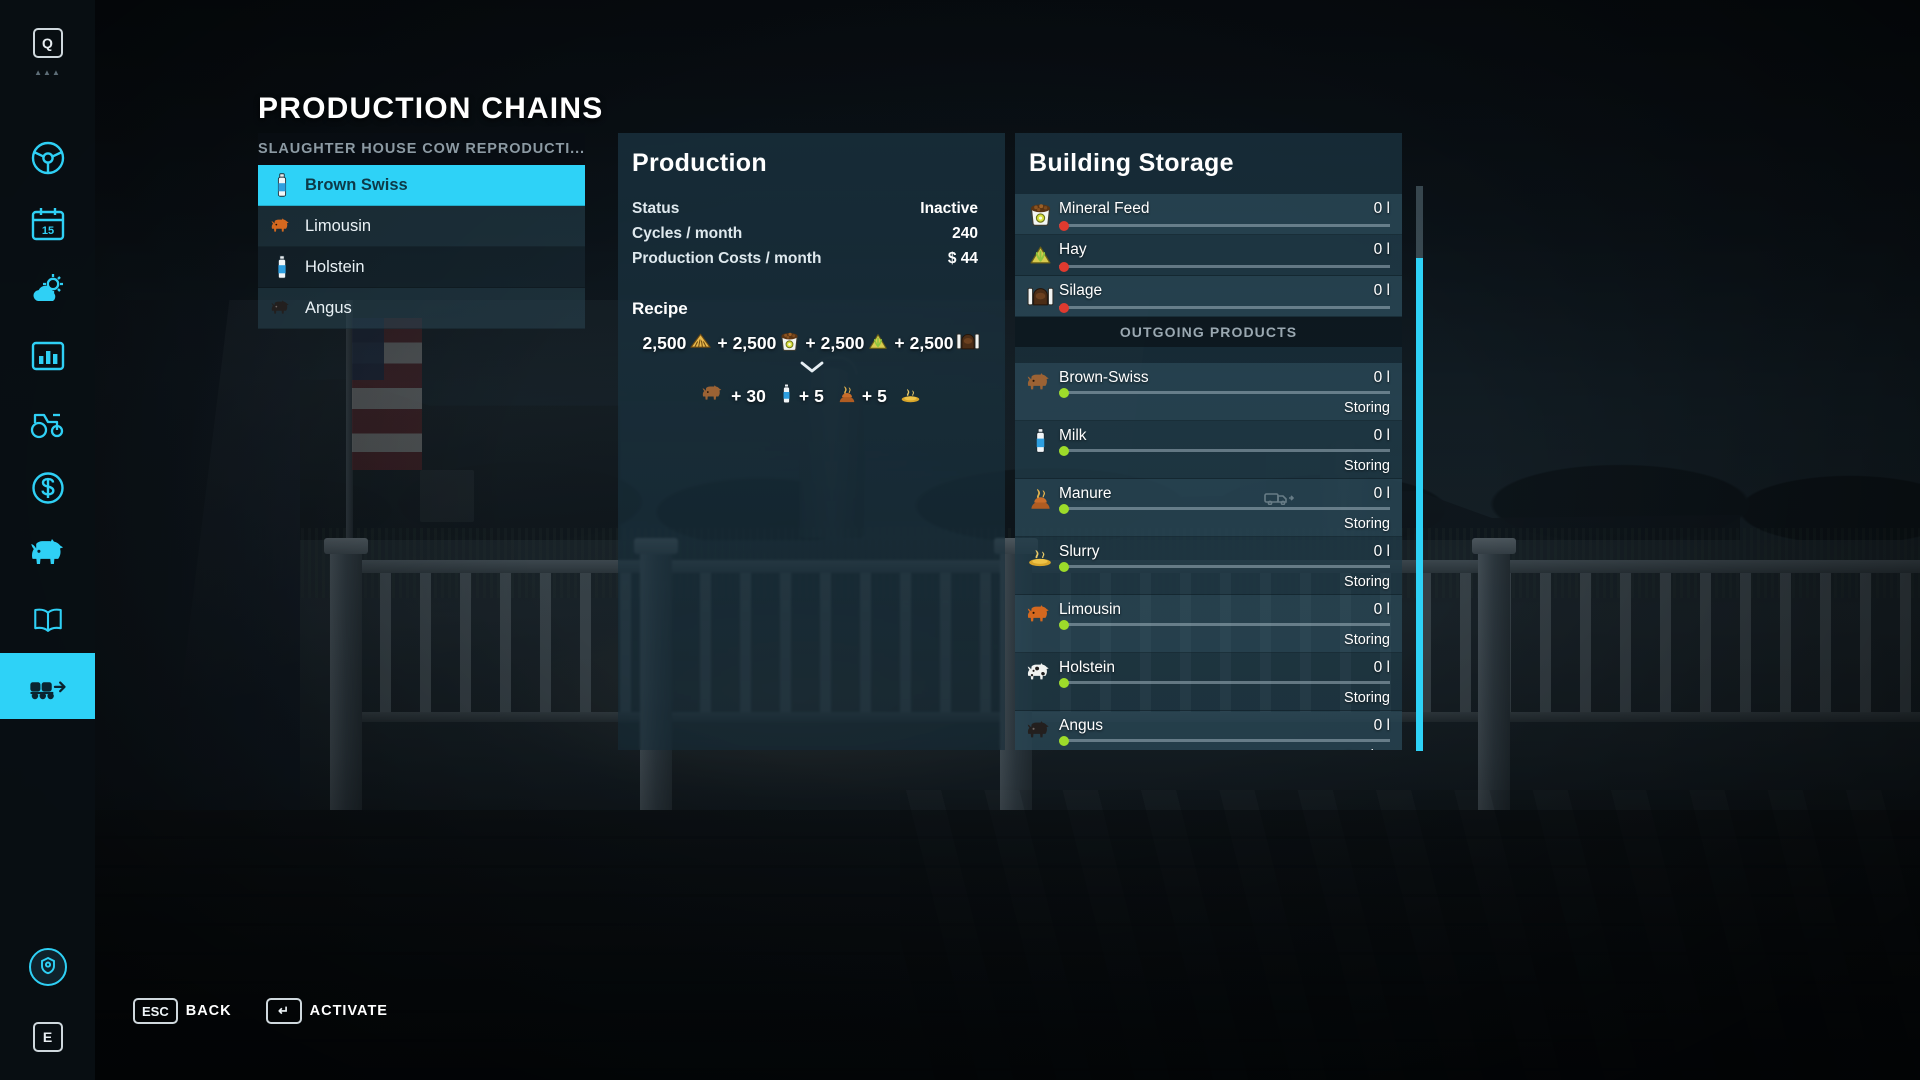 The height and width of the screenshot is (1080, 1920). I want to click on storage-row-angus: Angus 0 l Storing, so click(1208, 730).